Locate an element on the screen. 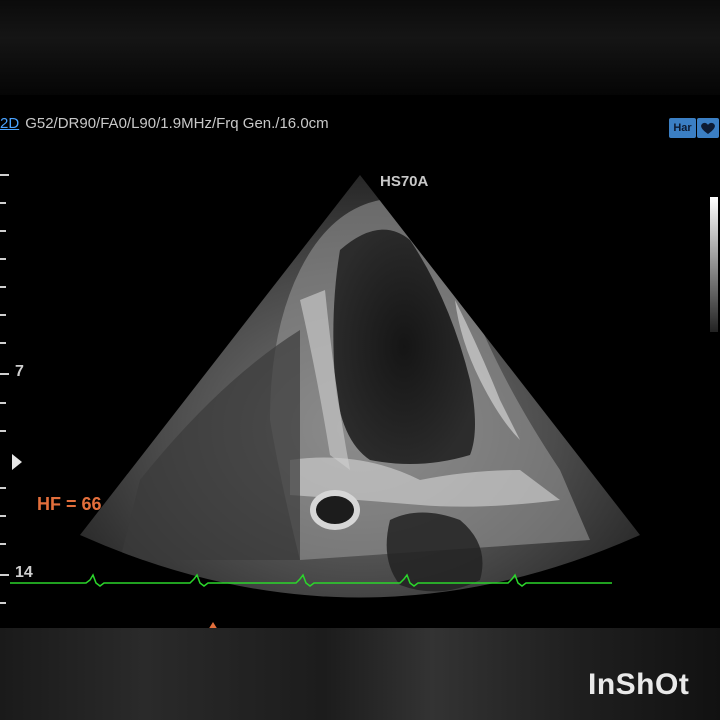 The height and width of the screenshot is (720, 720). heart-rate-readout: HF = 66 is located at coordinates (69, 504).